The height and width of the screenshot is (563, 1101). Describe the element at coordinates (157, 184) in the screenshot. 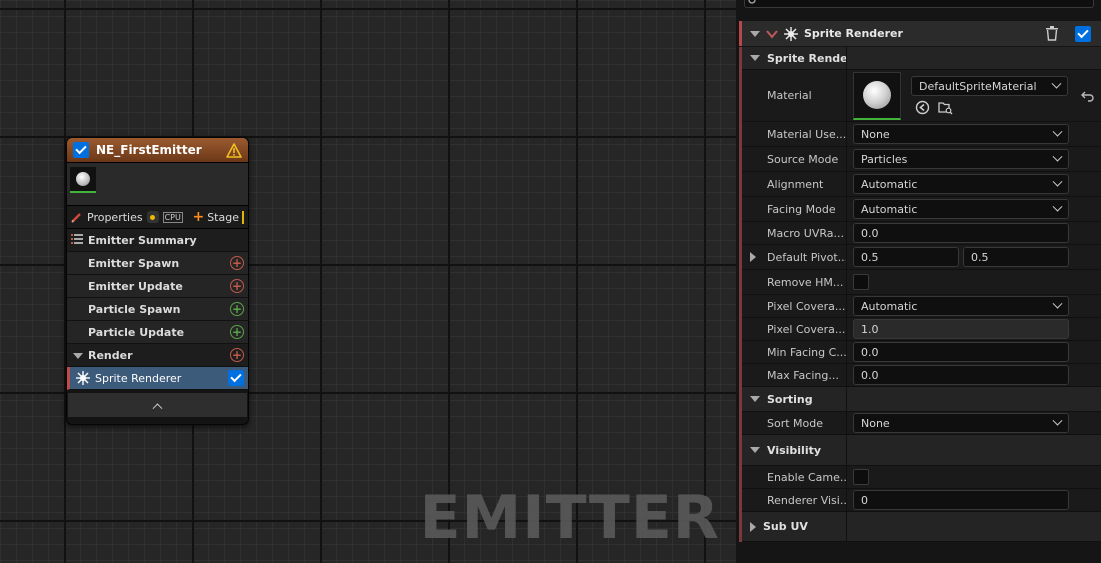

I see `emitter-thumbnail-row` at that location.